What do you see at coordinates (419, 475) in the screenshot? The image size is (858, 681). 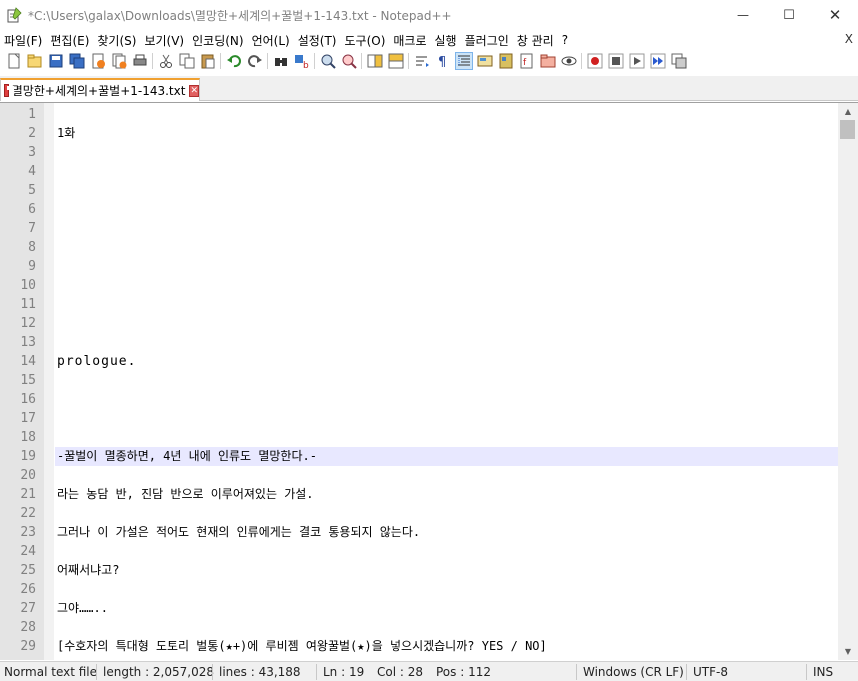 I see `editor-line: 20` at bounding box center [419, 475].